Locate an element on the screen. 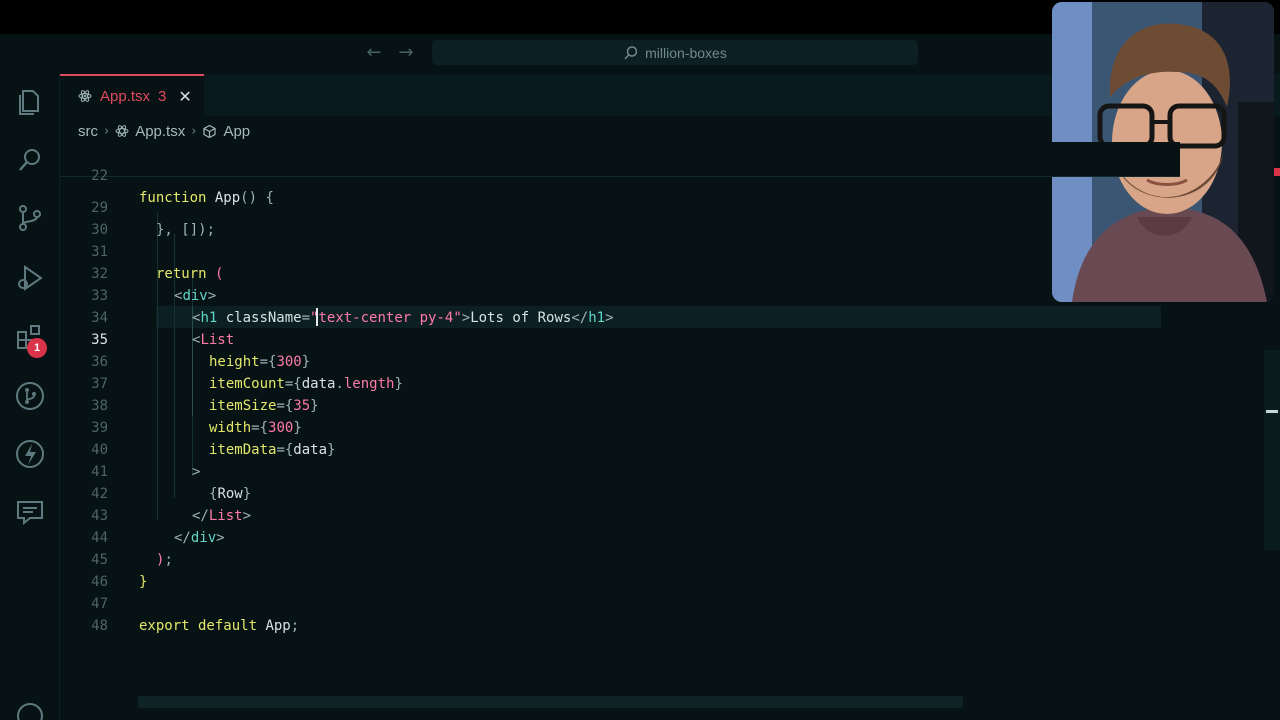  code-row: 39 itemData={data} is located at coordinates (213, 439).